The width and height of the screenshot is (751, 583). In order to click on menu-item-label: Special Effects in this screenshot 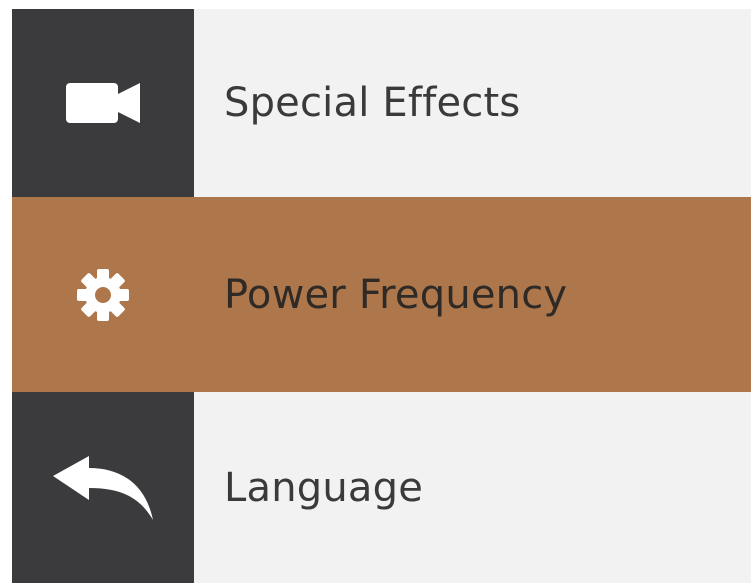, I will do `click(372, 103)`.